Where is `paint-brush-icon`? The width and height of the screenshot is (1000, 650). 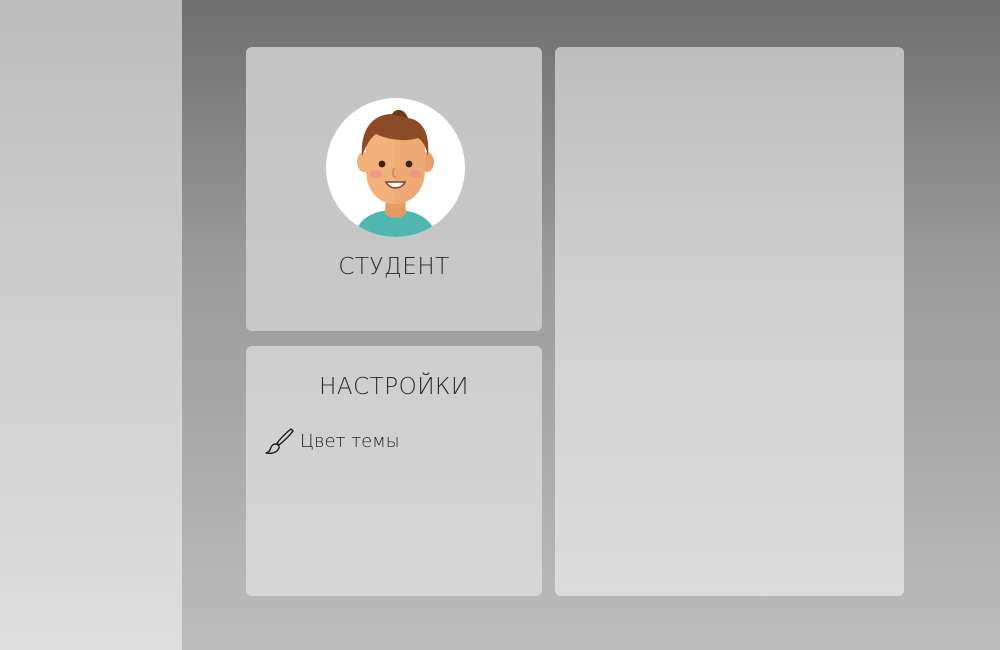
paint-brush-icon is located at coordinates (279, 441).